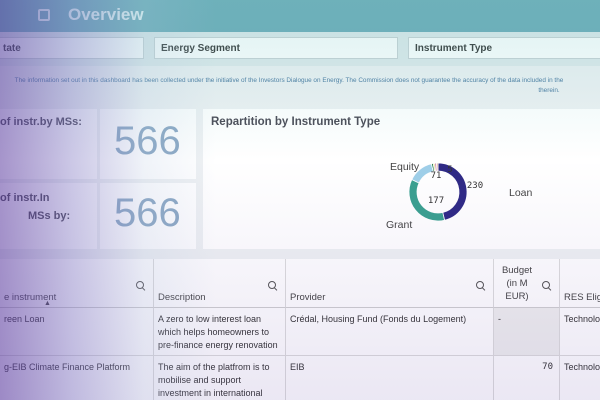  Describe the element at coordinates (106, 14) in the screenshot. I see `page-title: Overview` at that location.